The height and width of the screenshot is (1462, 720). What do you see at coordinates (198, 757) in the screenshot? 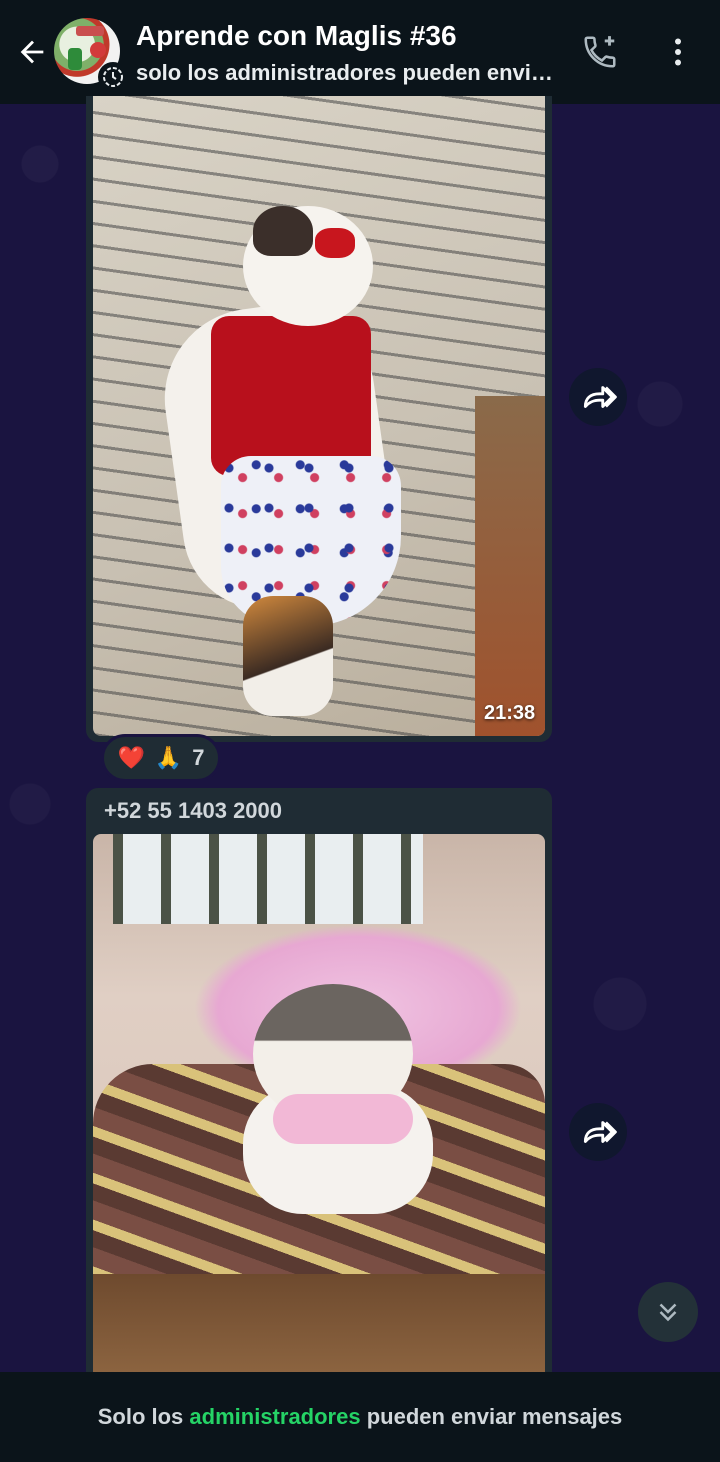
I see `reaction-count: 7` at bounding box center [198, 757].